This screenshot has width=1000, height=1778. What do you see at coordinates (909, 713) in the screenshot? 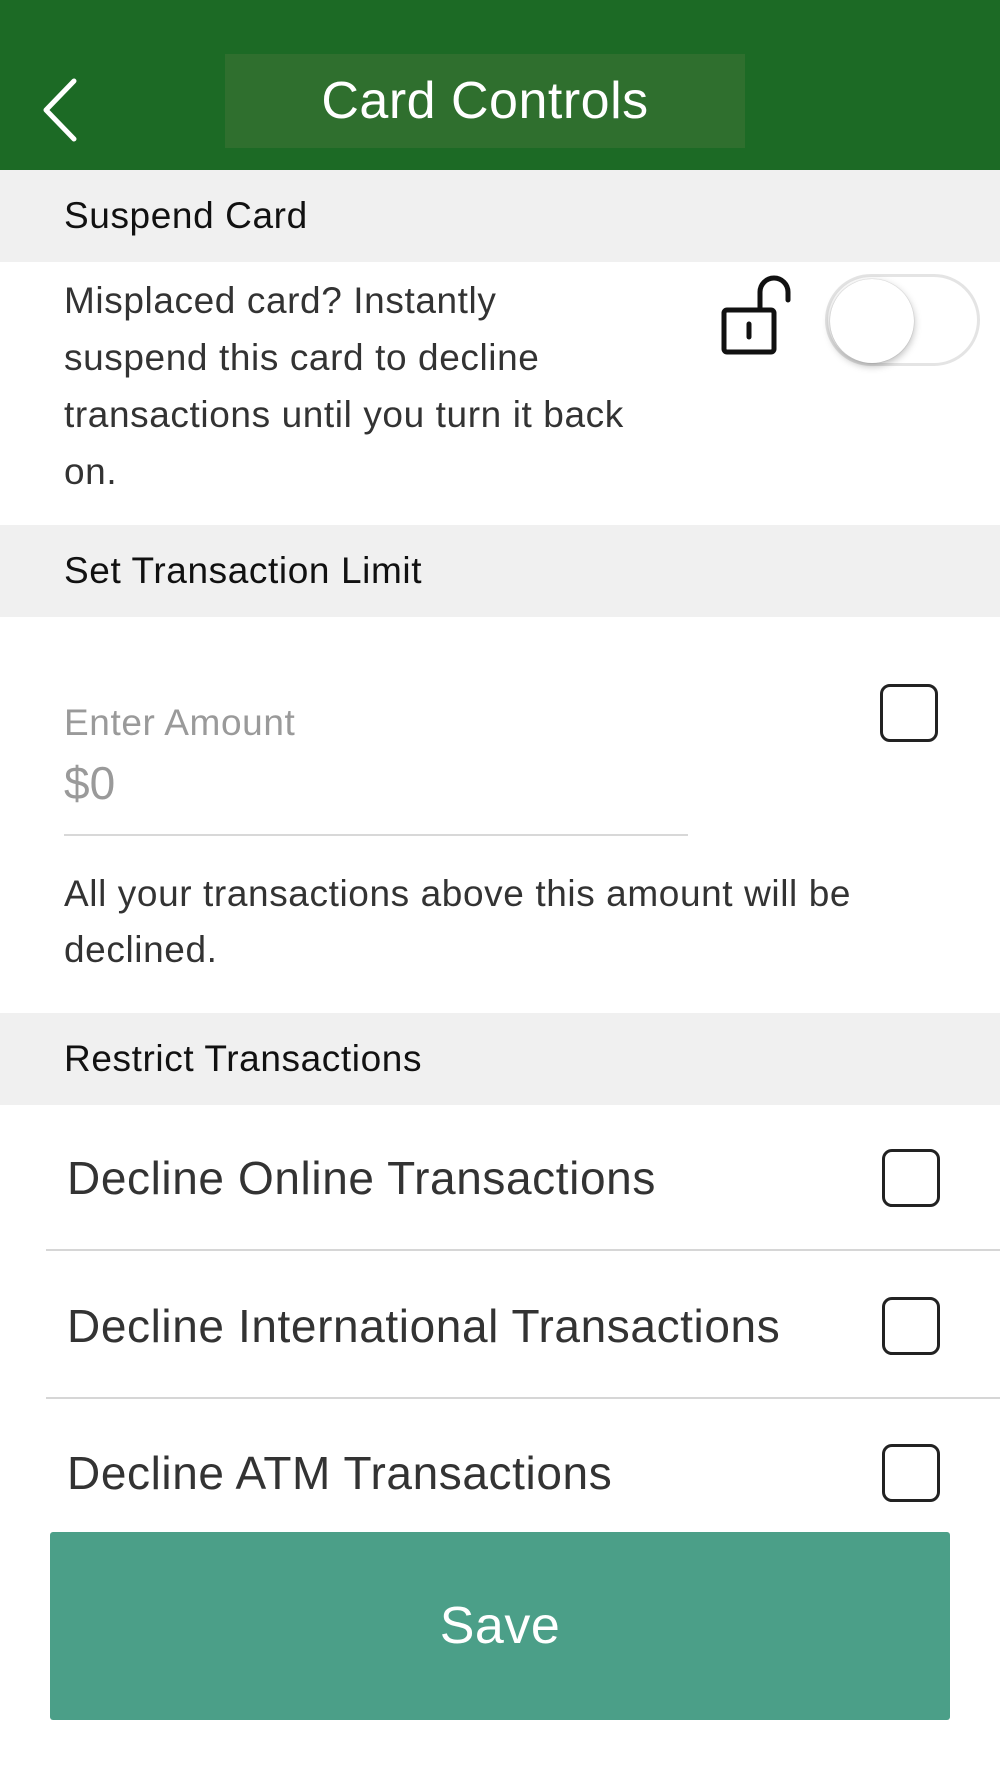
I see `transaction-limit-checkbox` at bounding box center [909, 713].